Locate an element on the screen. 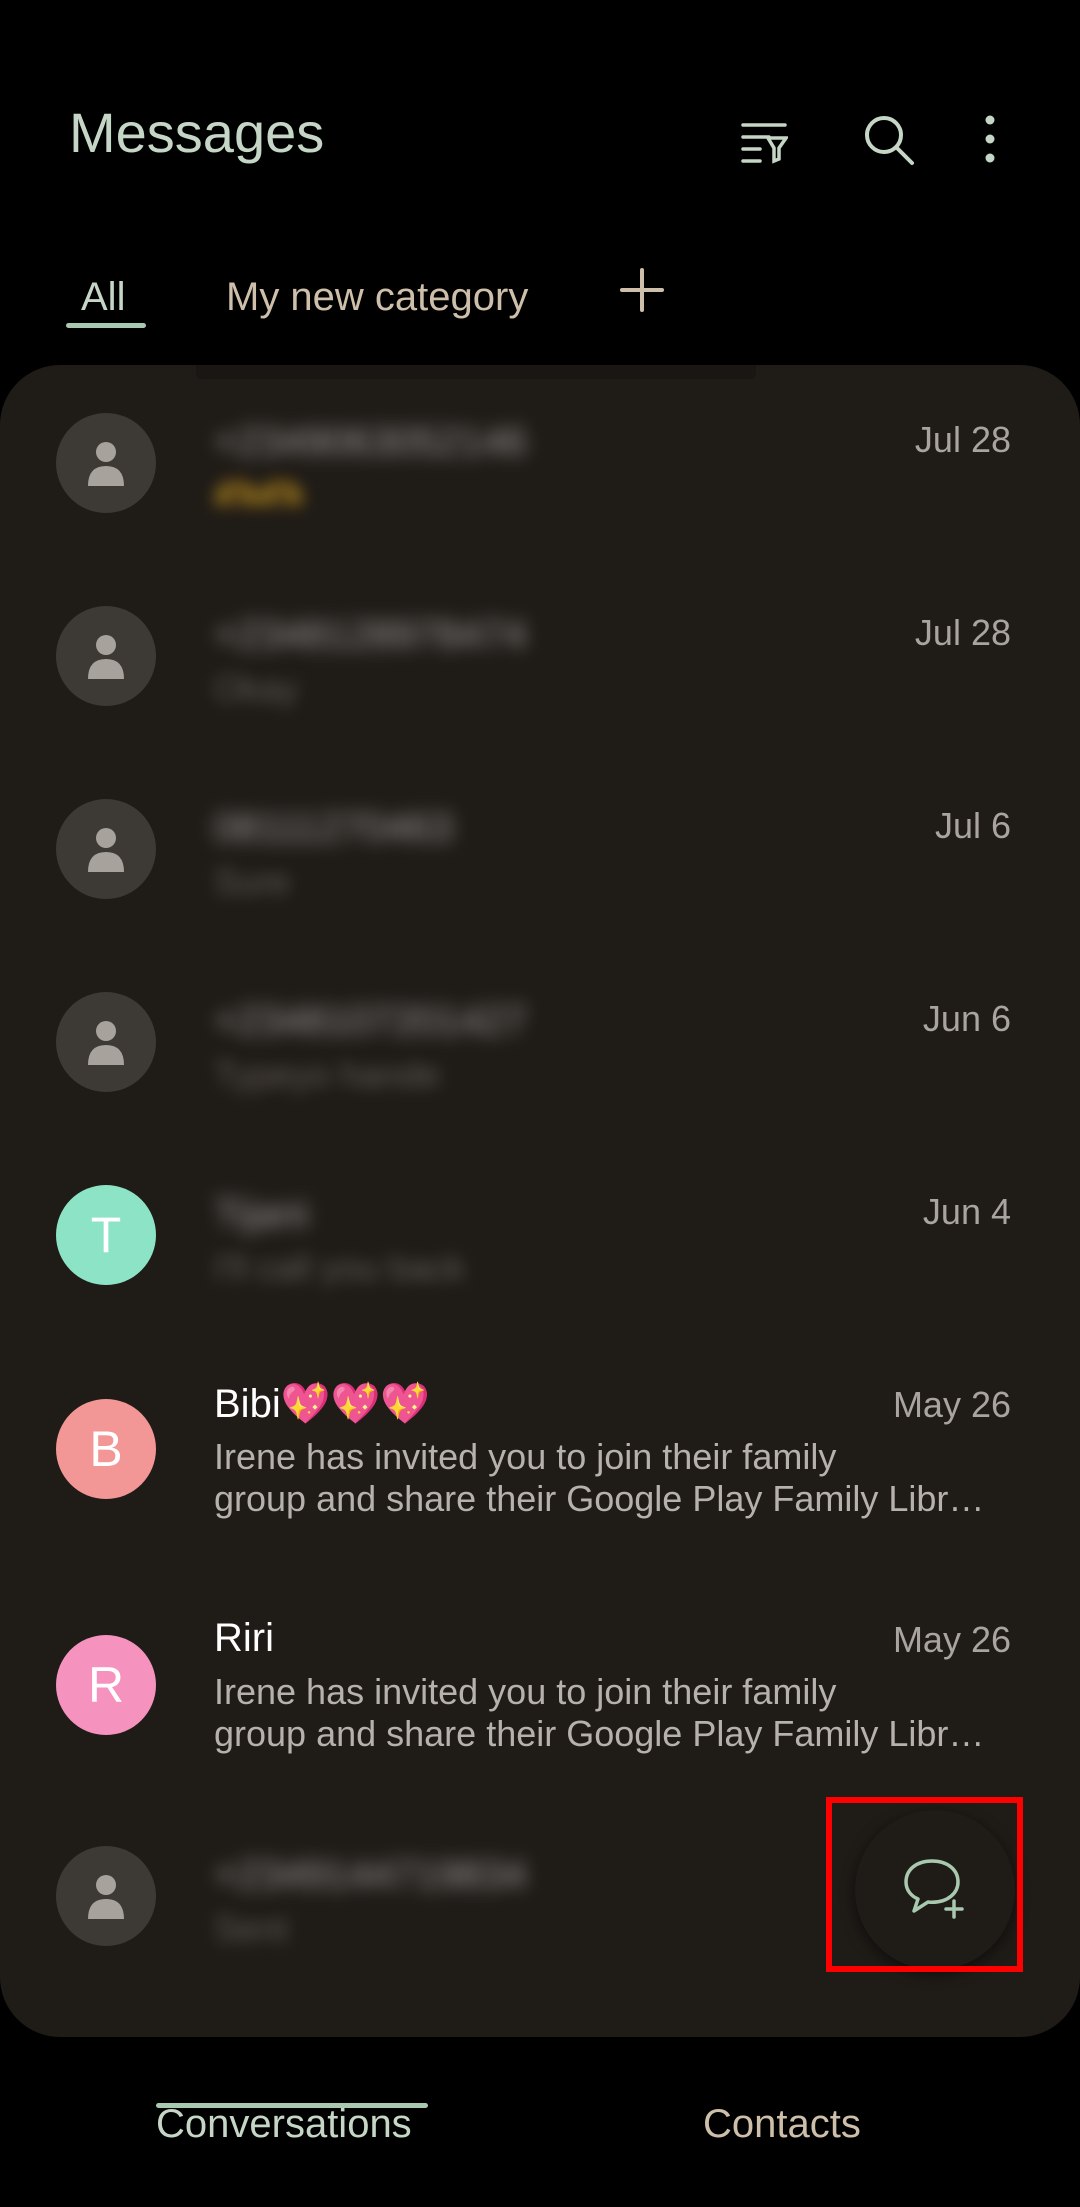 The image size is (1080, 2207). avatar: T is located at coordinates (106, 1235).